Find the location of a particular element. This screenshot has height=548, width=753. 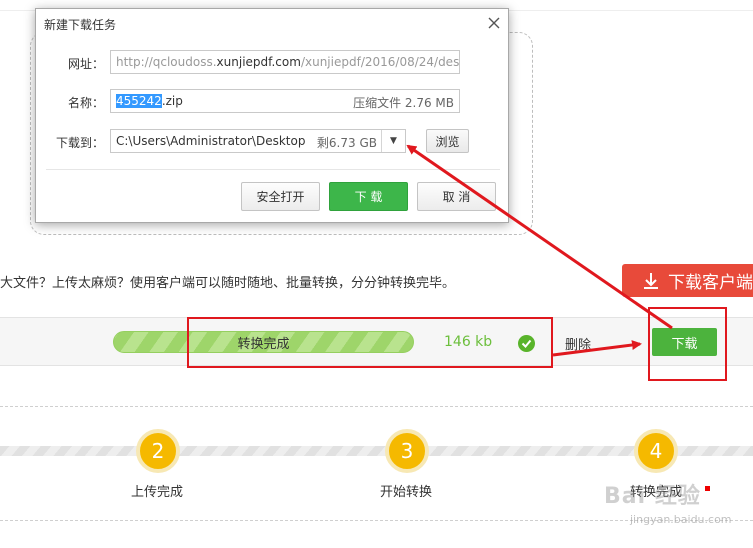

step-4-circle: 4 is located at coordinates (656, 451).